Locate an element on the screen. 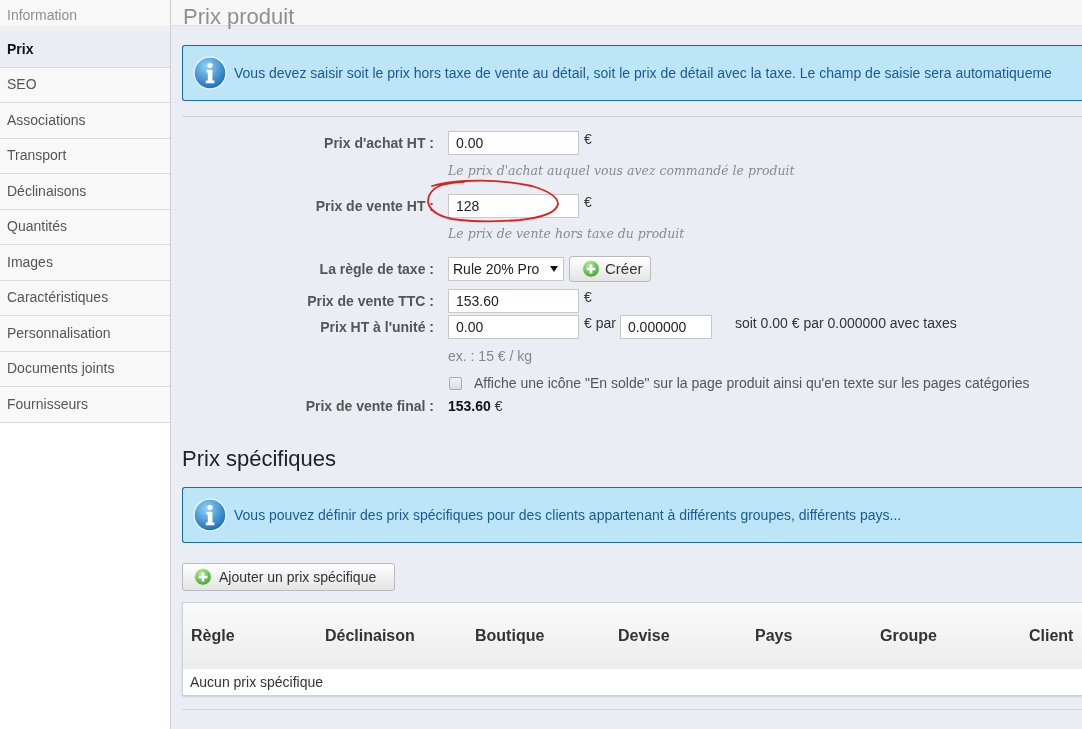 The width and height of the screenshot is (1082, 729). column-header: Règle is located at coordinates (213, 635).